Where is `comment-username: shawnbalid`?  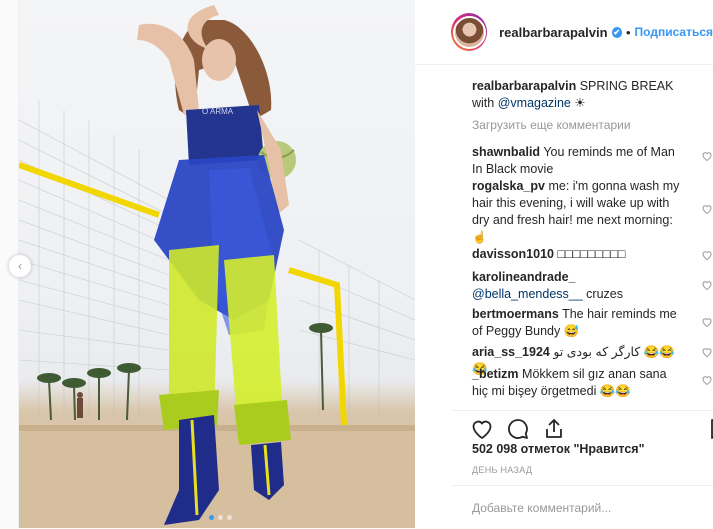
comment-username: shawnbalid is located at coordinates (506, 152).